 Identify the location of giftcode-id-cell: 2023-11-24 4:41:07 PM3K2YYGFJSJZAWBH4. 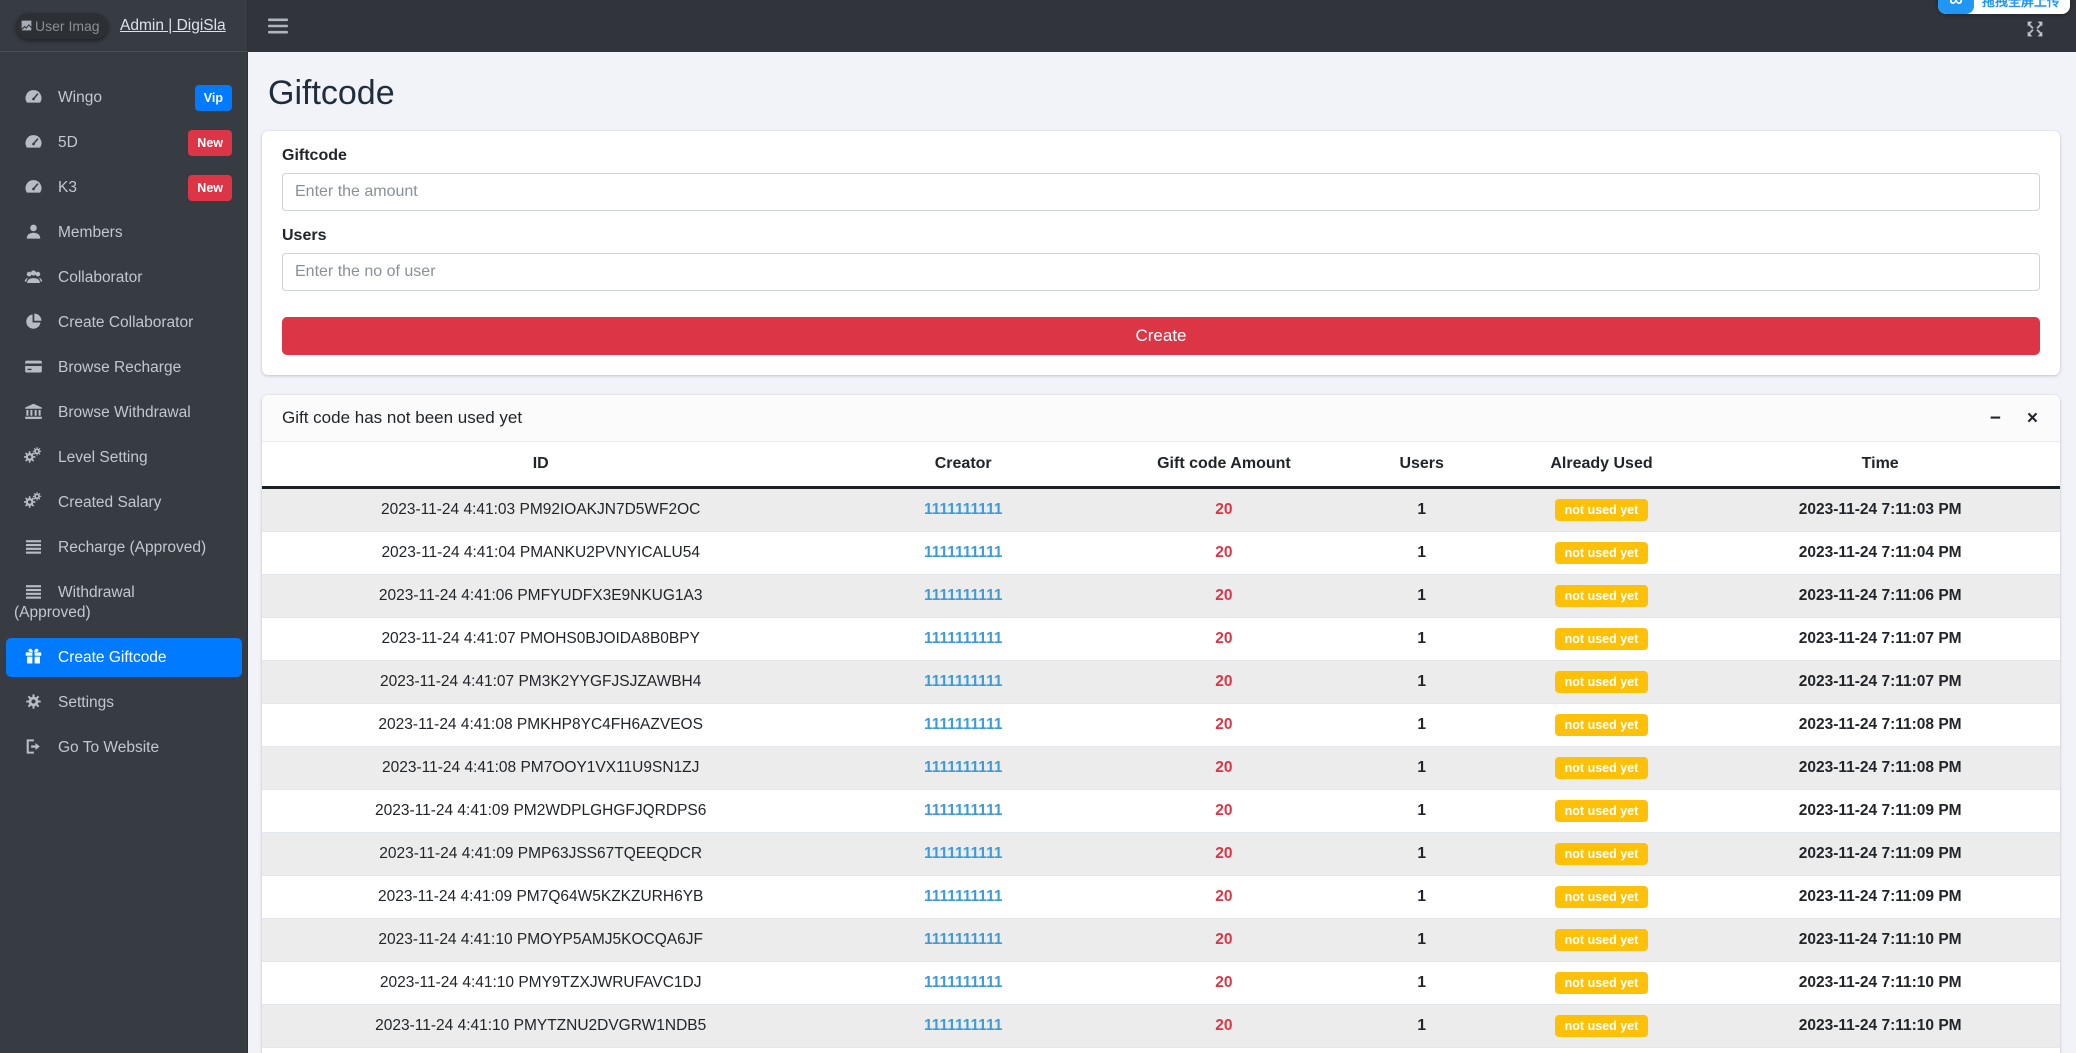
(541, 682).